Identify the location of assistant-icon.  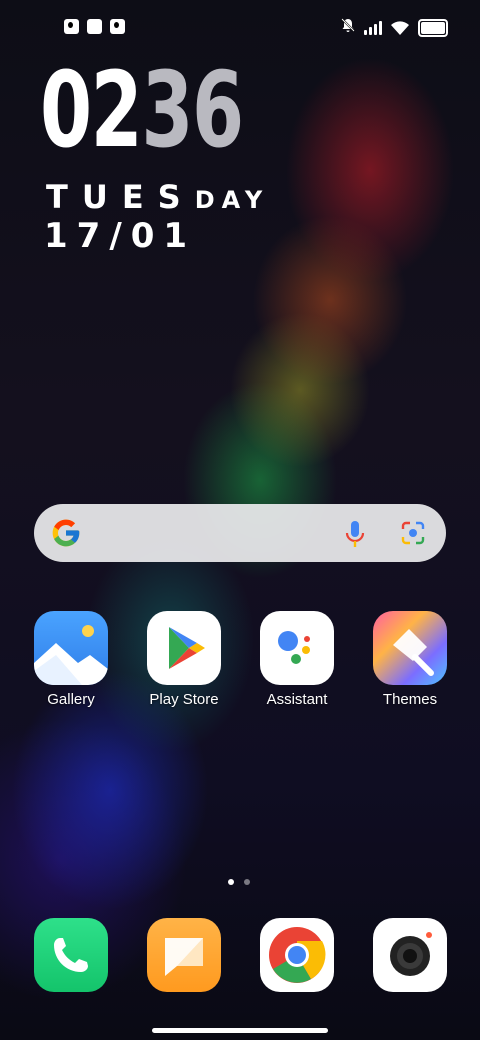
(297, 648).